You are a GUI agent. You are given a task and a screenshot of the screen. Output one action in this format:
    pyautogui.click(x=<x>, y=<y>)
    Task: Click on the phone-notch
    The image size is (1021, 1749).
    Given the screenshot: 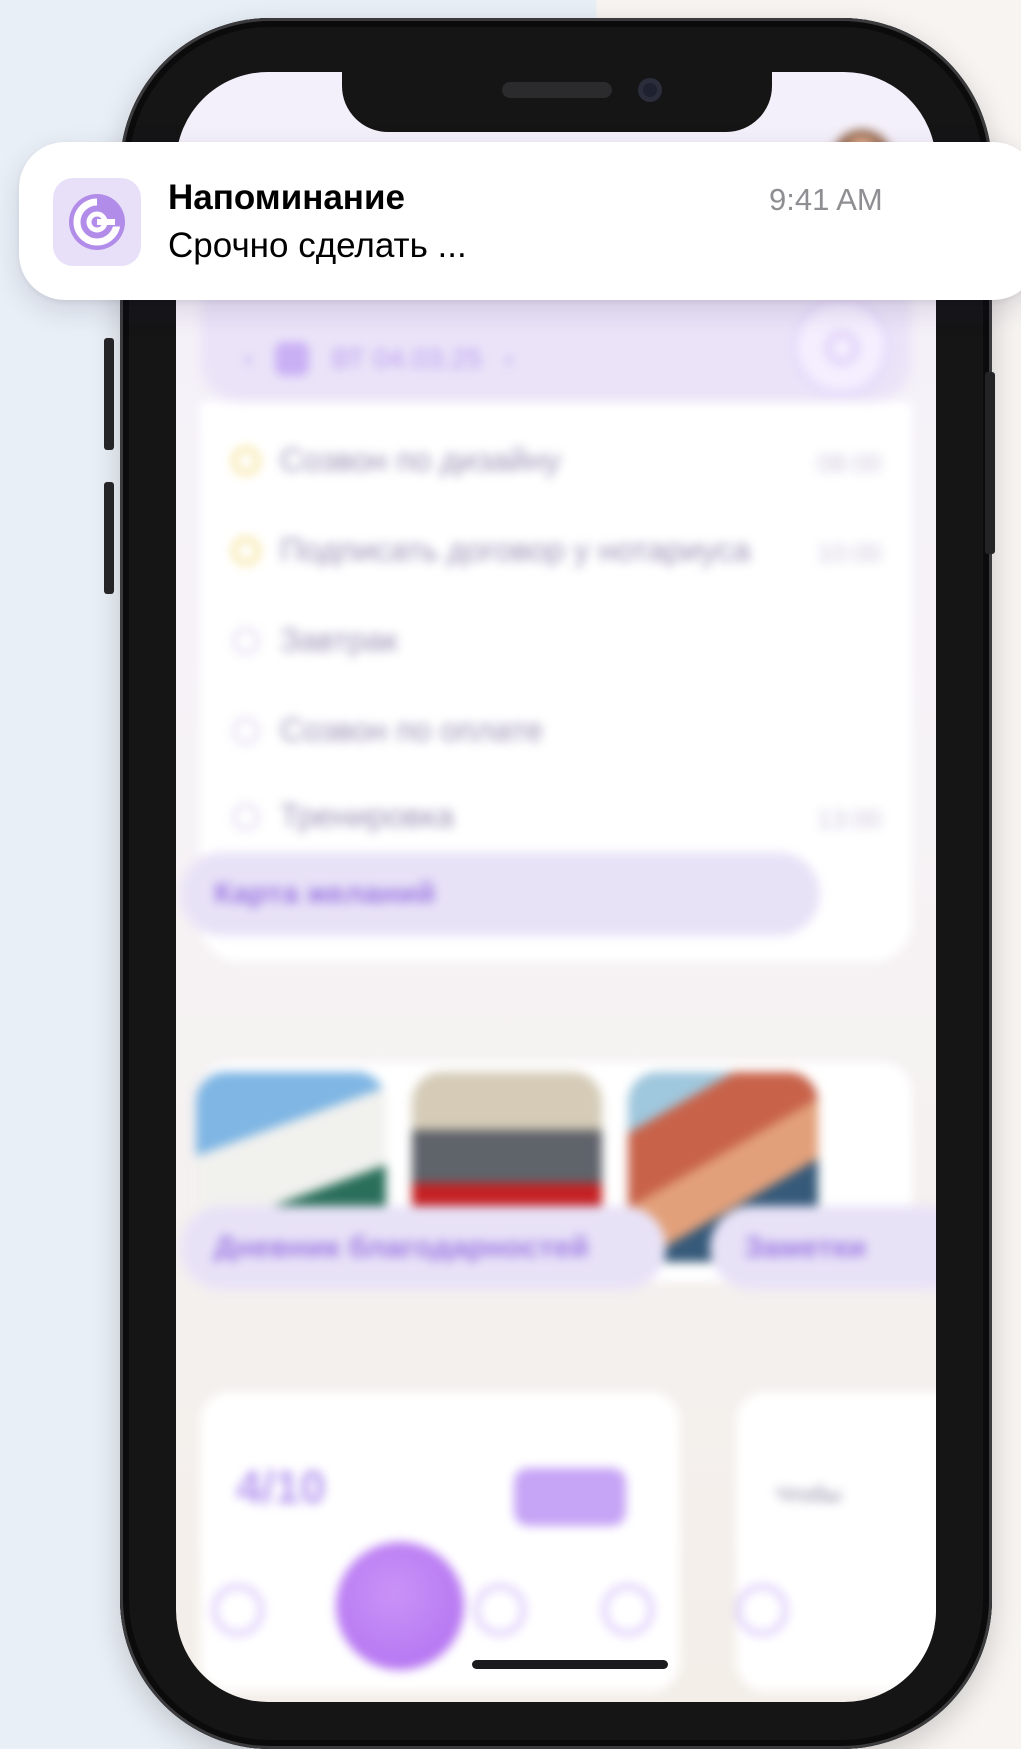 What is the action you would take?
    pyautogui.click(x=557, y=97)
    